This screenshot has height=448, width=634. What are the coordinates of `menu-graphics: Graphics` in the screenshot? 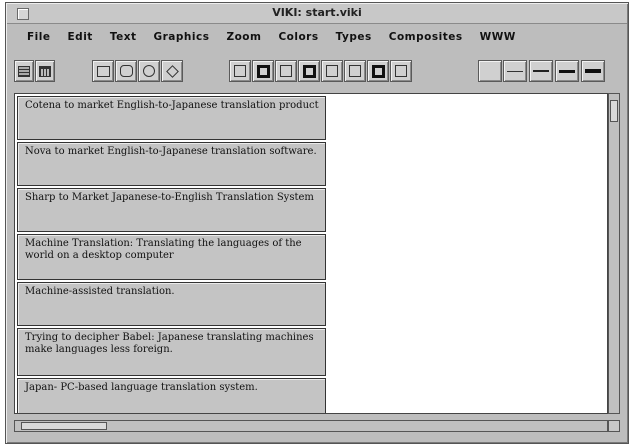 It's located at (182, 37).